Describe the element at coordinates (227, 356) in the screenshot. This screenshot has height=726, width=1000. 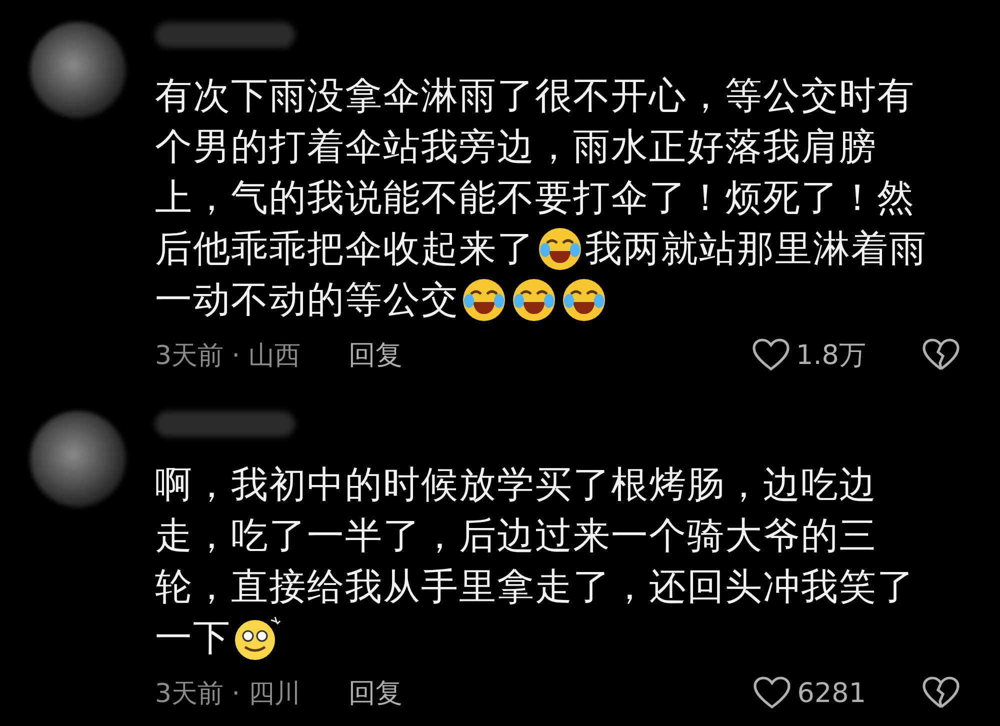
I see `comment-time-location: 3天前 · 山西` at that location.